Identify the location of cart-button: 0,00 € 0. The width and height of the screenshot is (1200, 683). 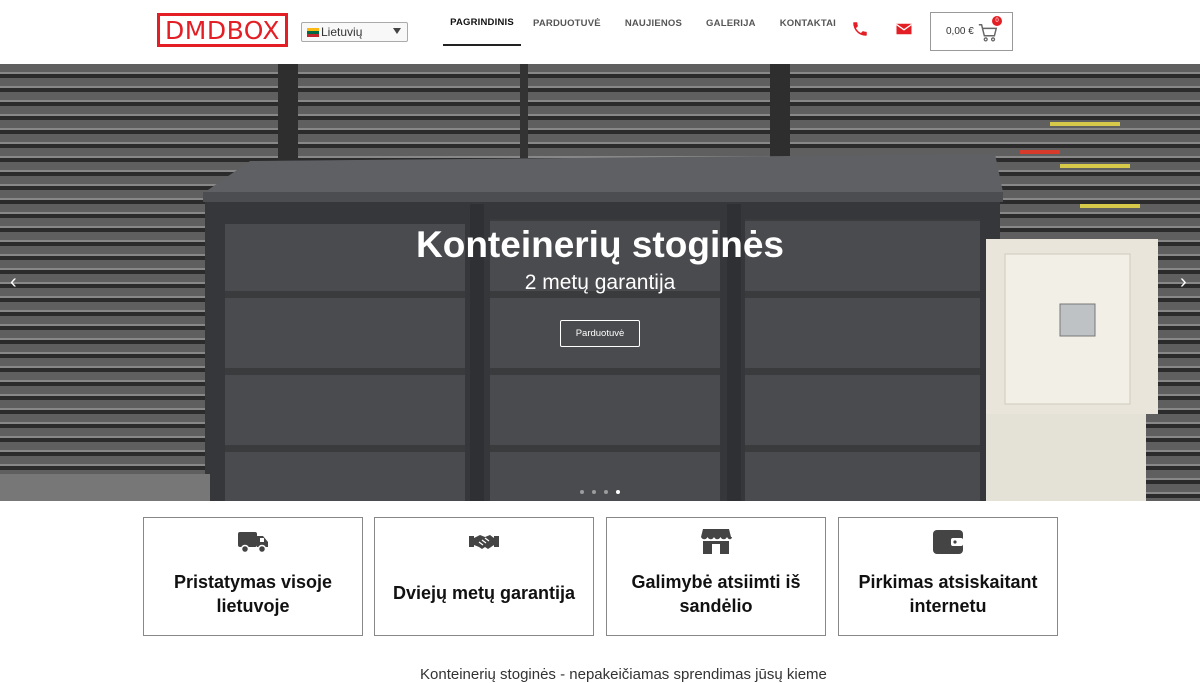
(971, 31).